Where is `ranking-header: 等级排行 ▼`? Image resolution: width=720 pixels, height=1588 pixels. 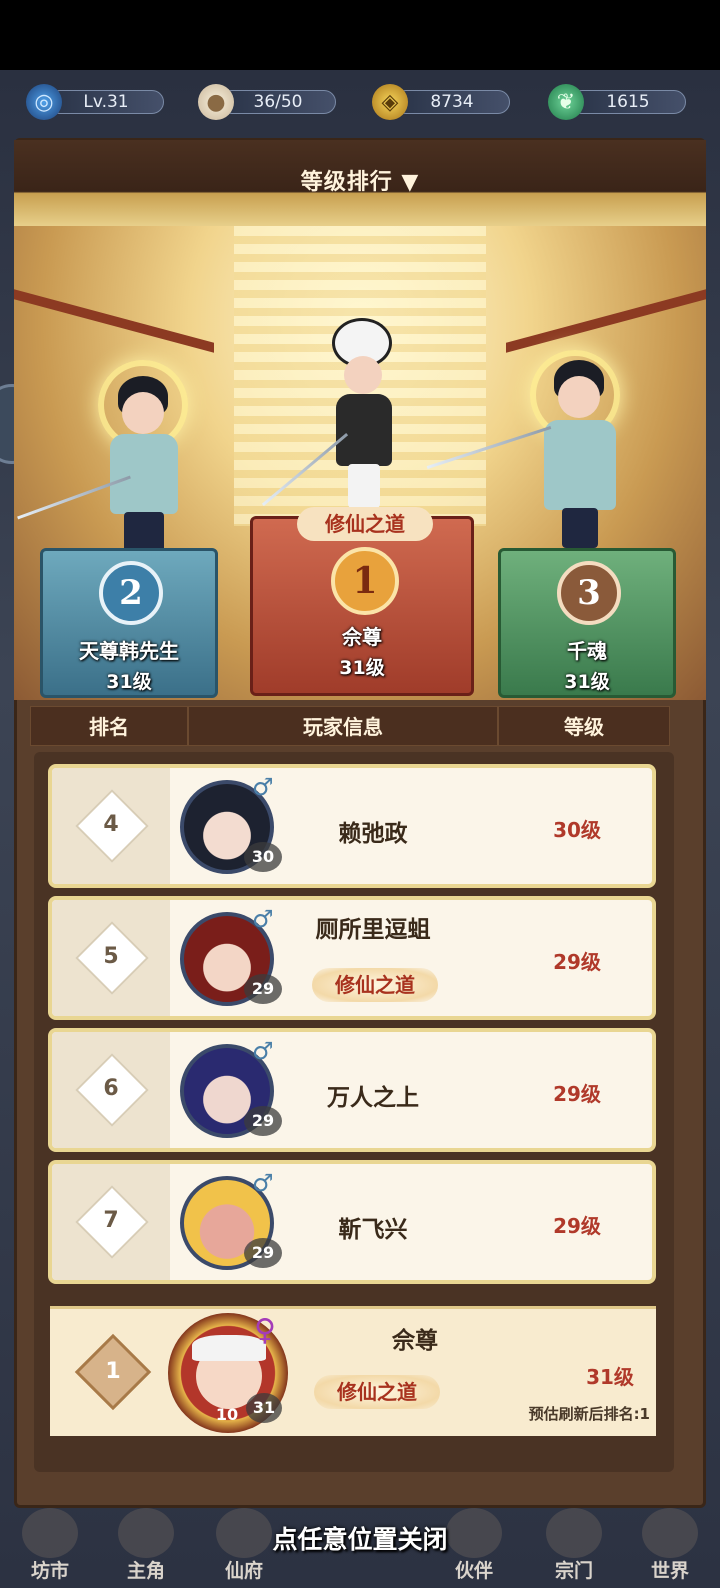 ranking-header: 等级排行 ▼ is located at coordinates (360, 183).